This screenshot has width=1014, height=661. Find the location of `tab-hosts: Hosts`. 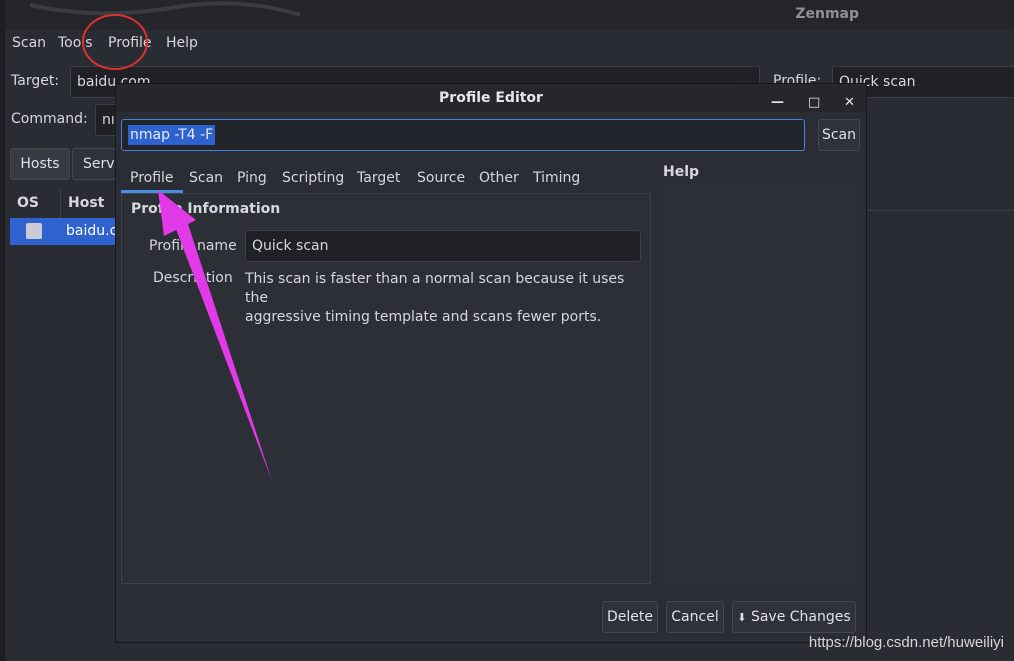

tab-hosts: Hosts is located at coordinates (40, 164).